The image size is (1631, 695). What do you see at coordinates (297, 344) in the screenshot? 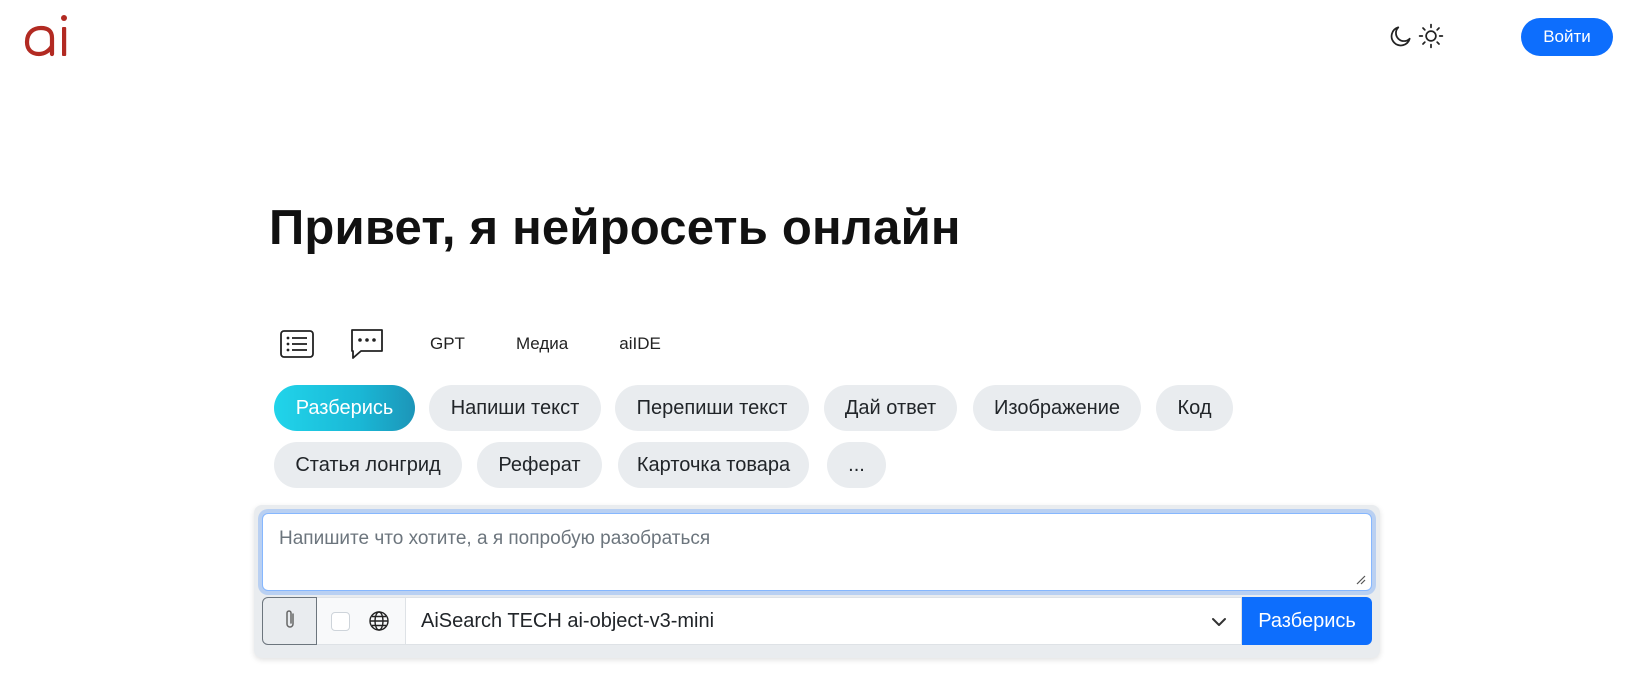
I see `list-icon` at bounding box center [297, 344].